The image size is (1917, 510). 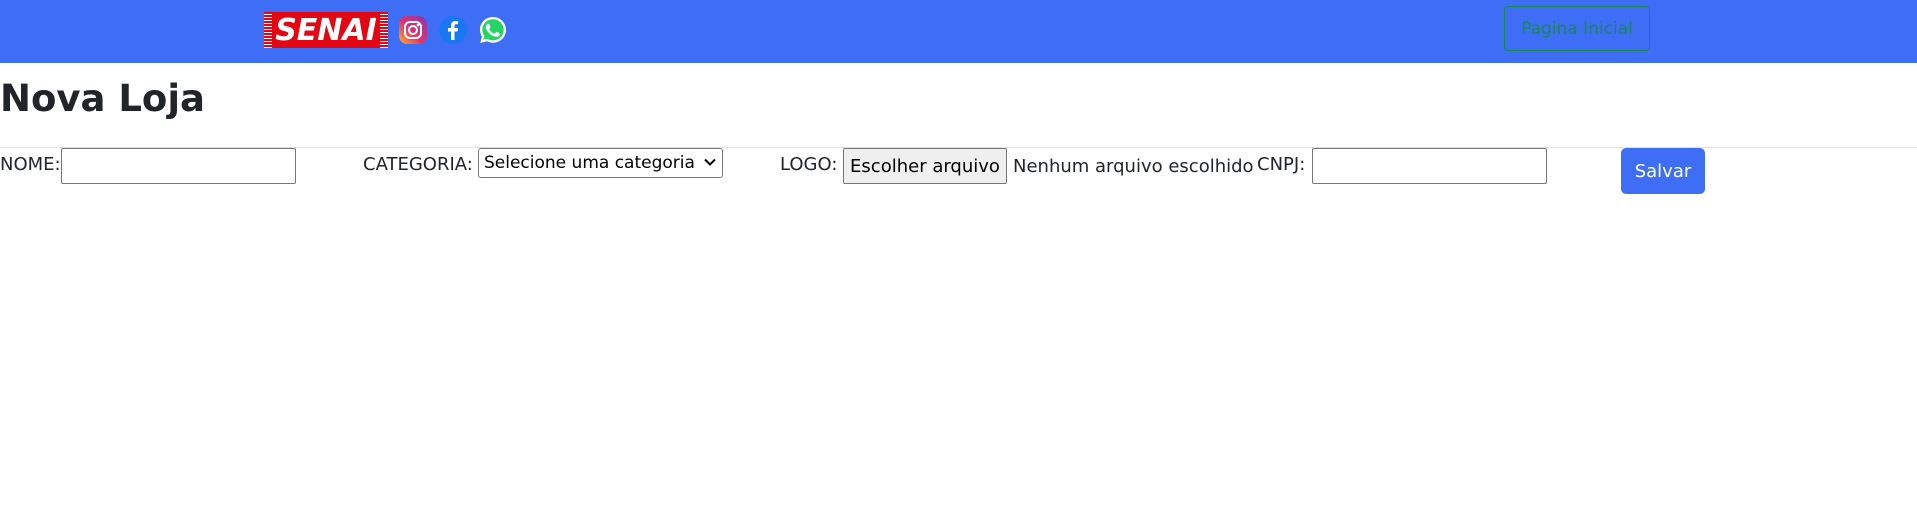 I want to click on cnpj-label: CNPJ:, so click(x=1281, y=164).